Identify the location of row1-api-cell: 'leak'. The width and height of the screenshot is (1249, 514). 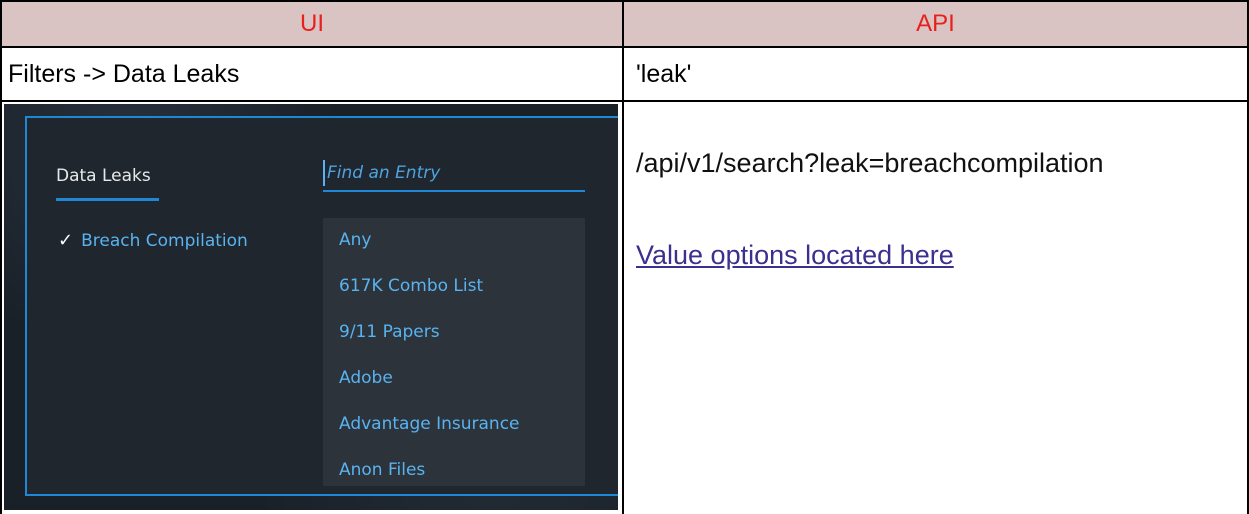
(935, 74).